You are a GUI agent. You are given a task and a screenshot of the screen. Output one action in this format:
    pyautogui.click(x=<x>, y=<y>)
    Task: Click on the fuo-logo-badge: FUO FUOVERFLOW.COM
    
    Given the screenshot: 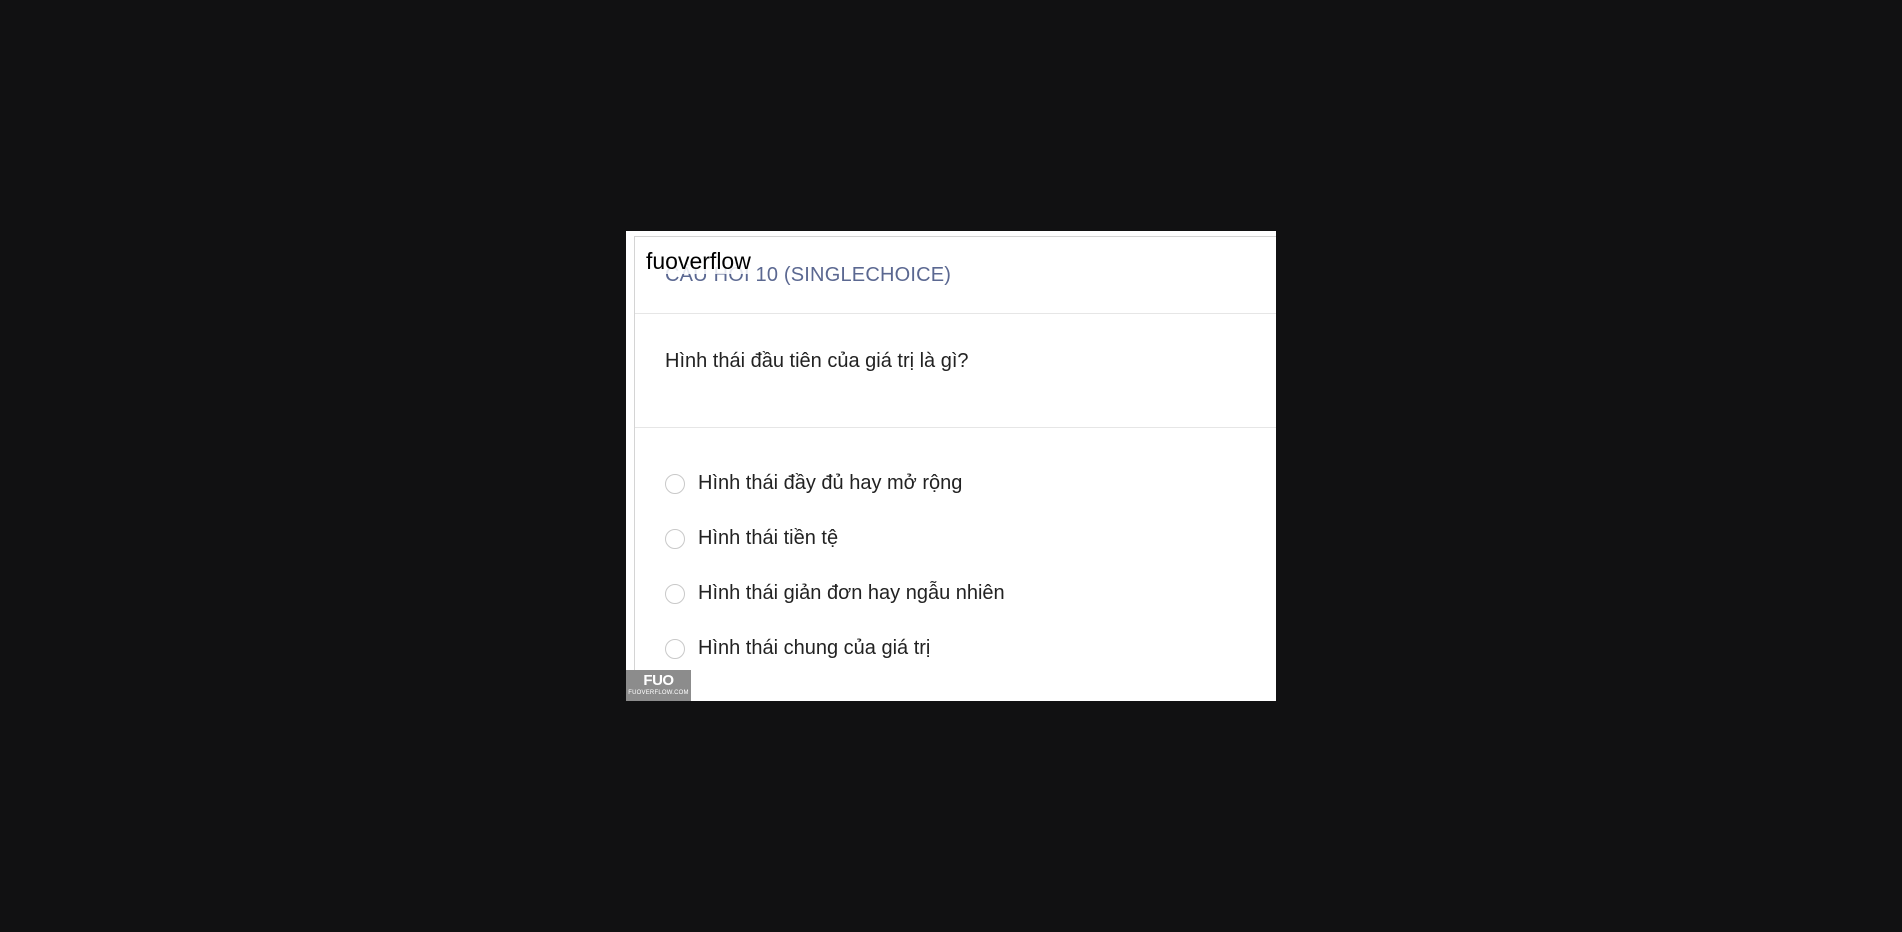 What is the action you would take?
    pyautogui.click(x=658, y=685)
    